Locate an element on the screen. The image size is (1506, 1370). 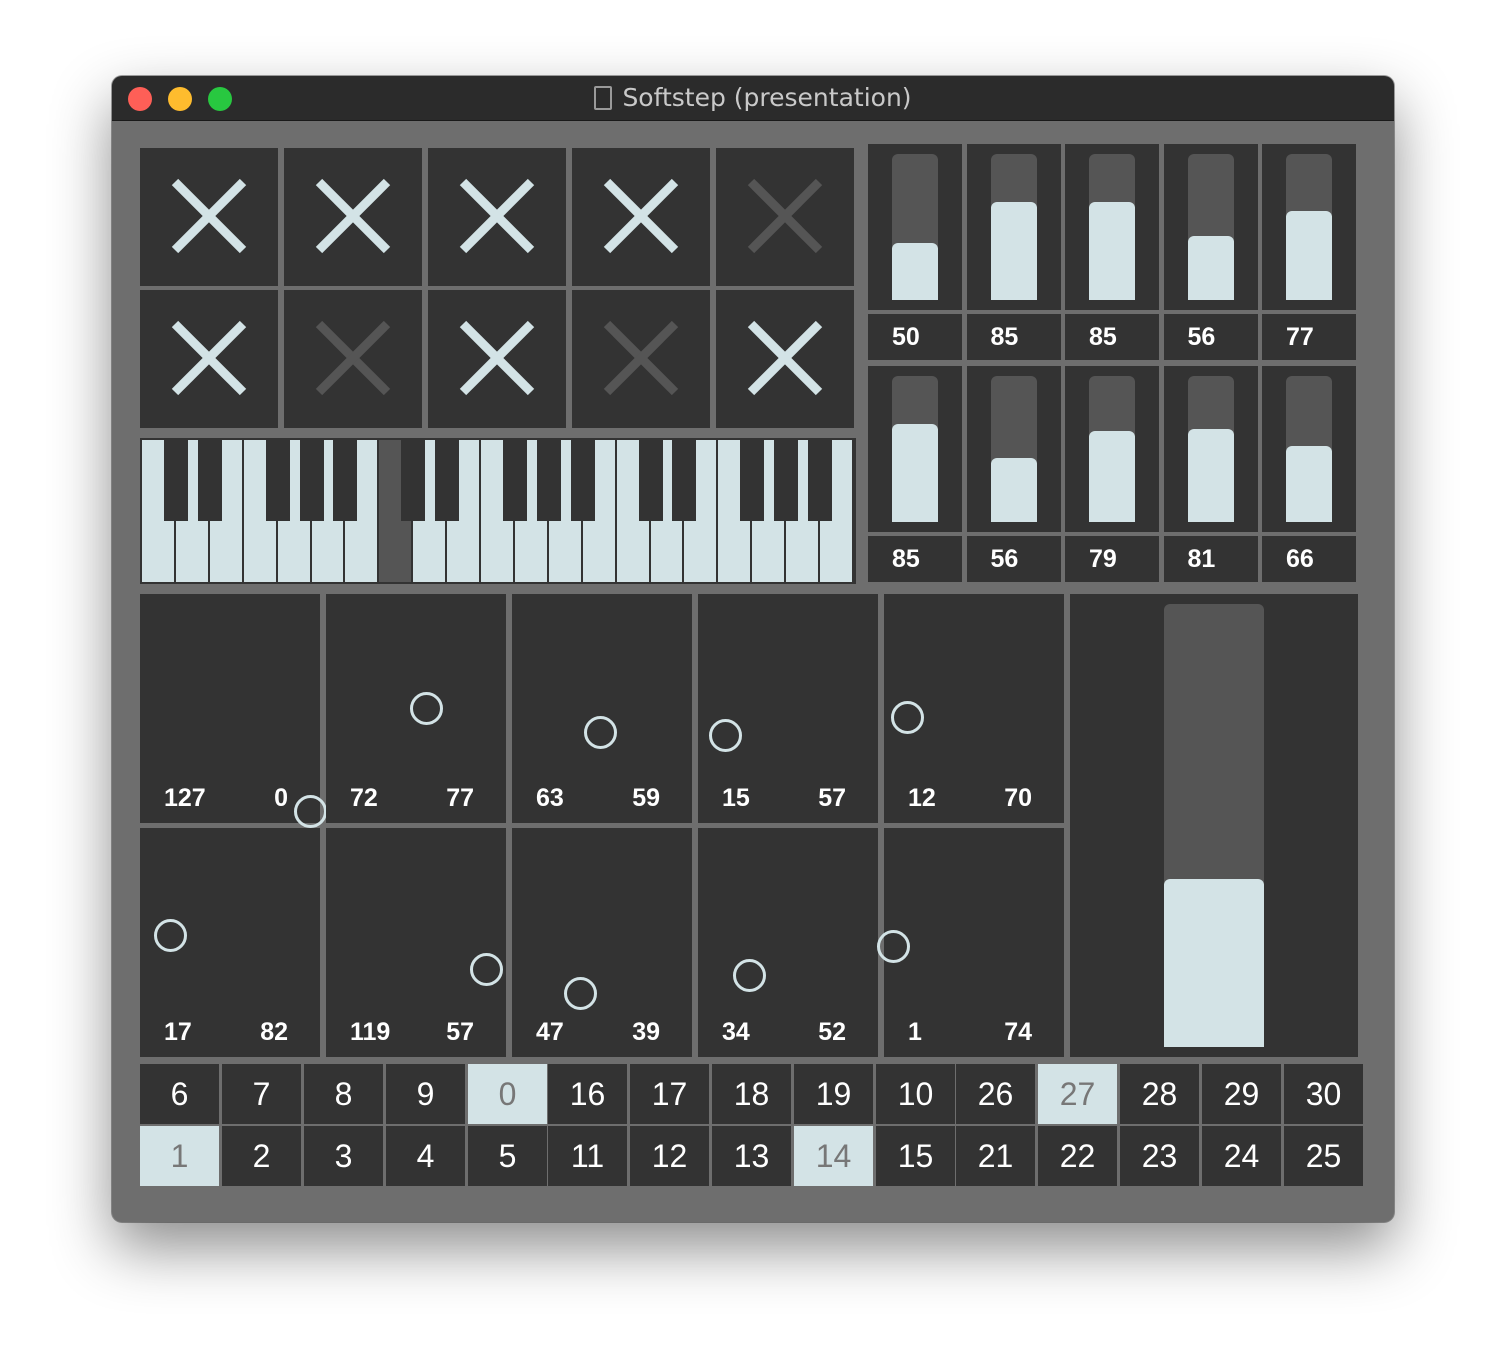
number-cell-4: 4 is located at coordinates (425, 1156).